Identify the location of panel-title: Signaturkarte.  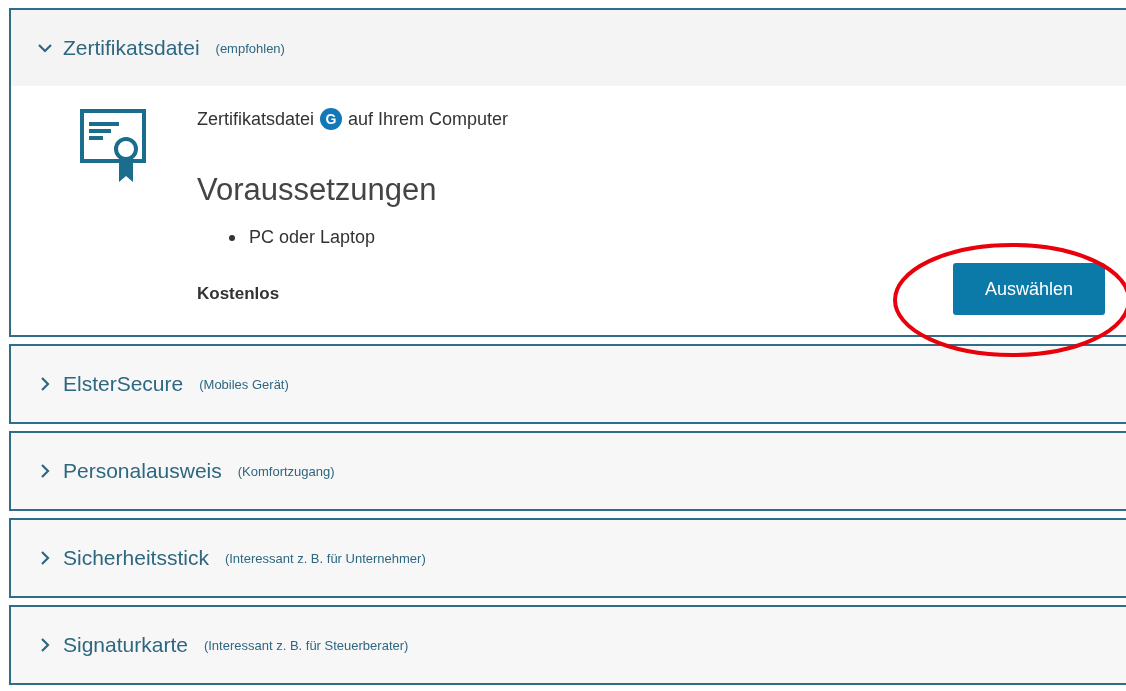
(125, 645).